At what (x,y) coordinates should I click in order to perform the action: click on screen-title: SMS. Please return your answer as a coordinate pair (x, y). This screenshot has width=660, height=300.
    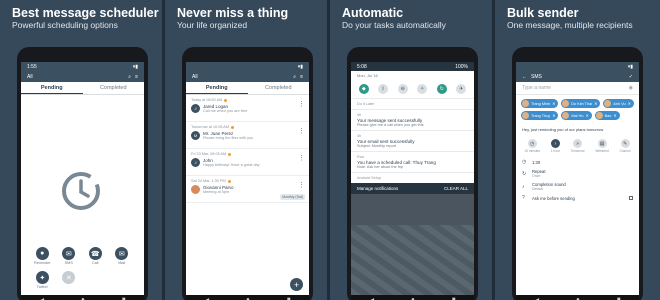
    Looking at the image, I should click on (536, 76).